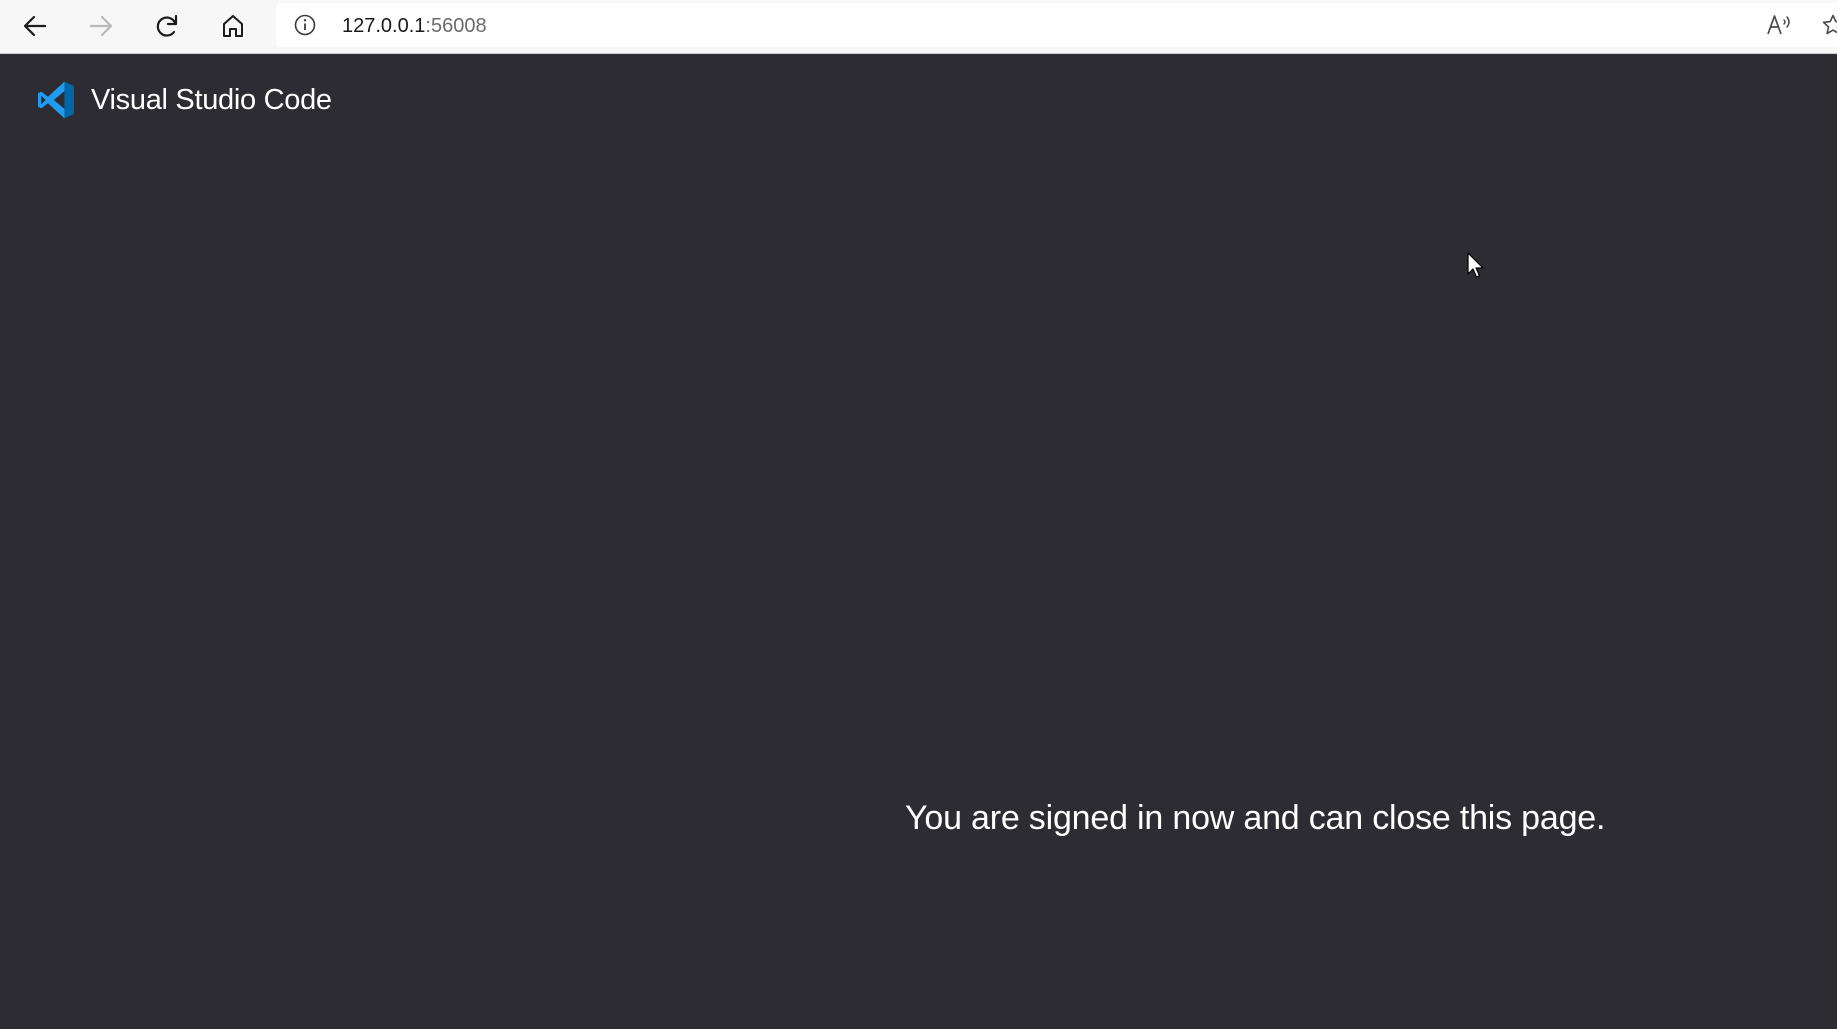 Image resolution: width=1837 pixels, height=1029 pixels. I want to click on refresh-button, so click(167, 26).